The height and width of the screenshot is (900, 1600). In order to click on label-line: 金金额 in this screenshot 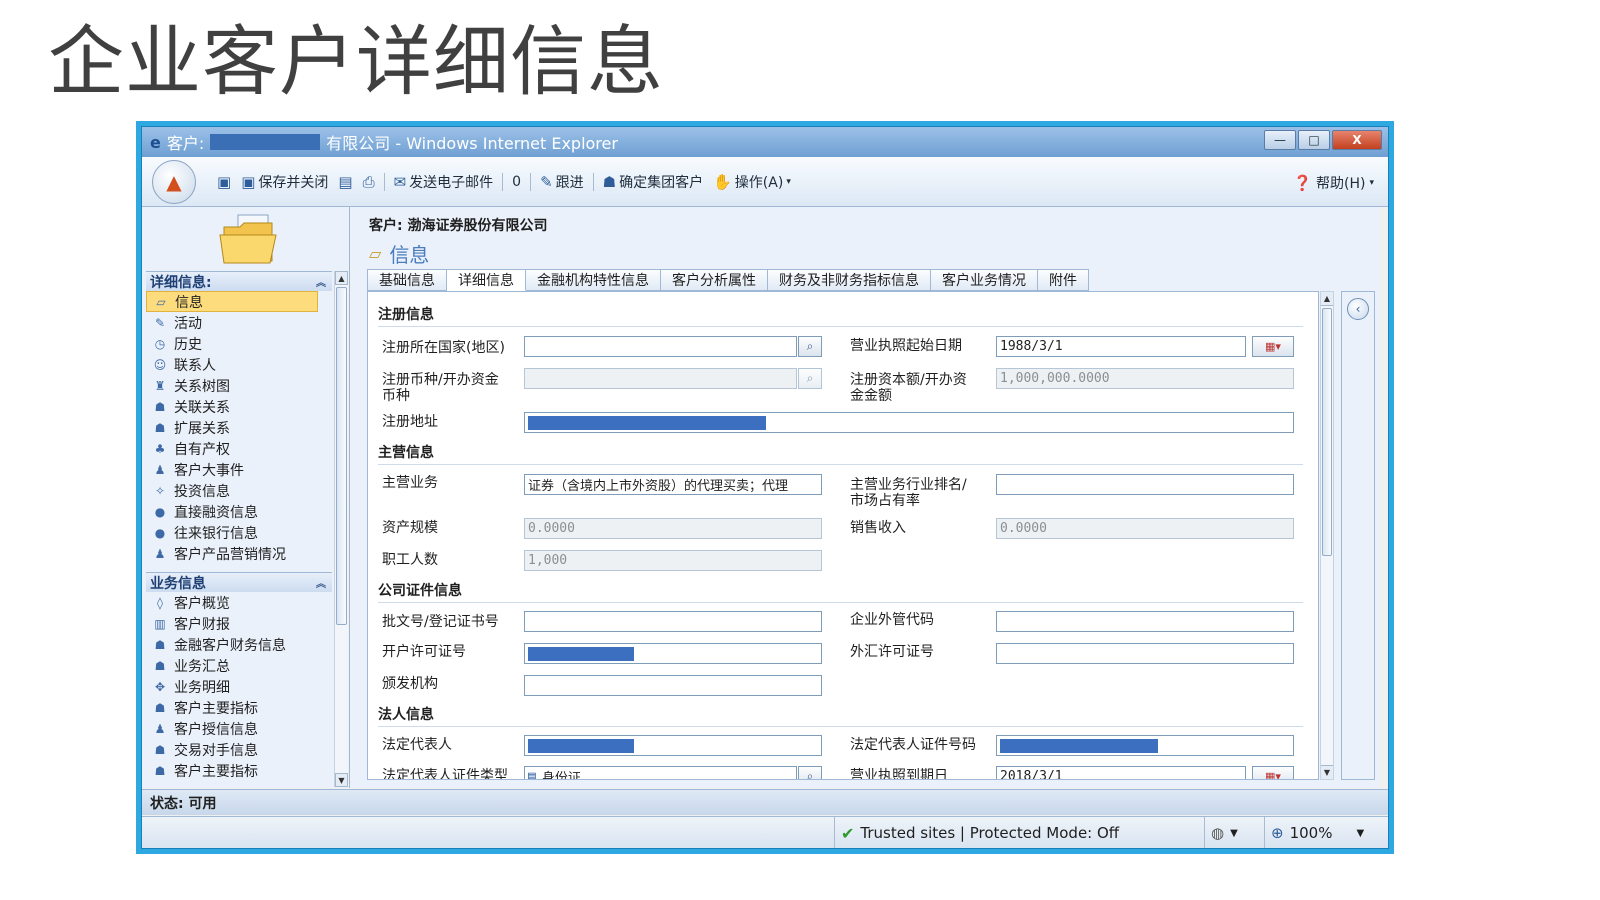, I will do `click(871, 396)`.